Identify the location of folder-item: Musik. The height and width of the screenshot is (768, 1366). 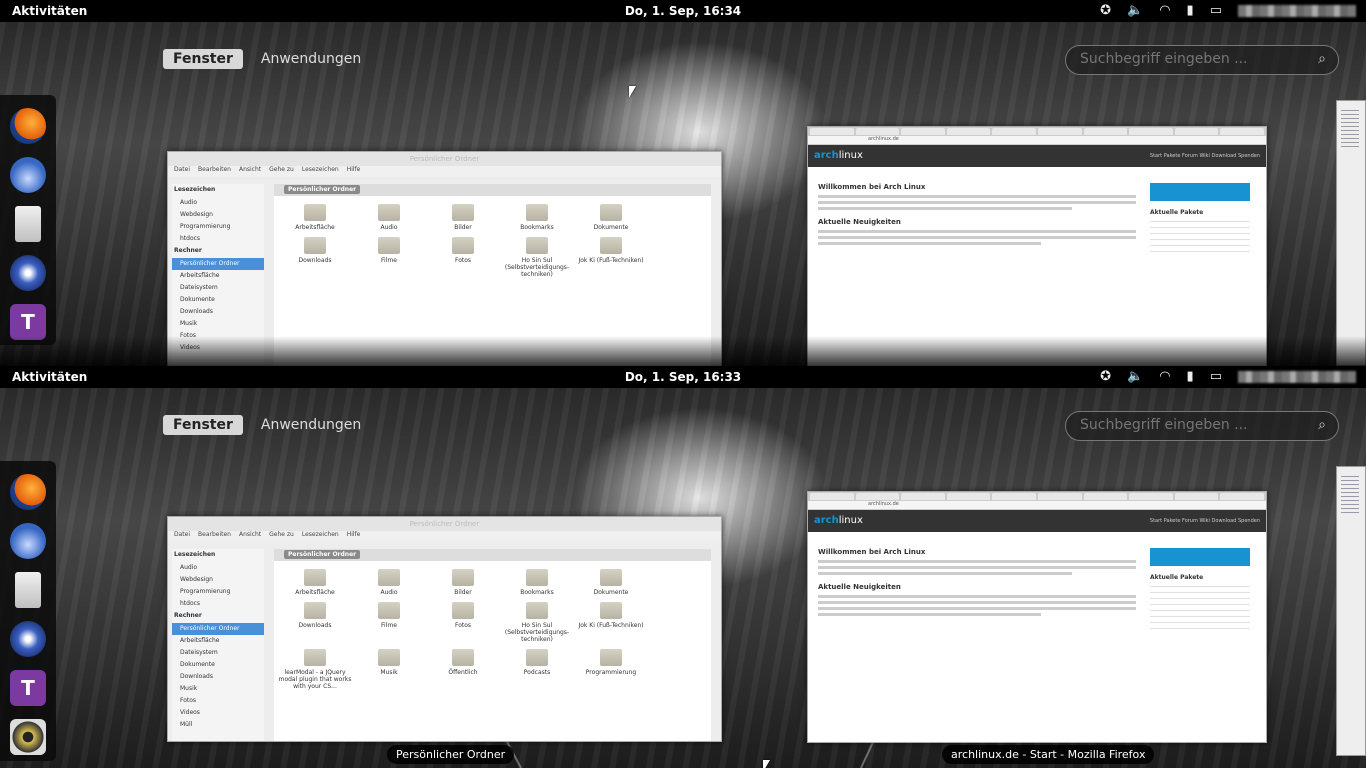
(389, 669).